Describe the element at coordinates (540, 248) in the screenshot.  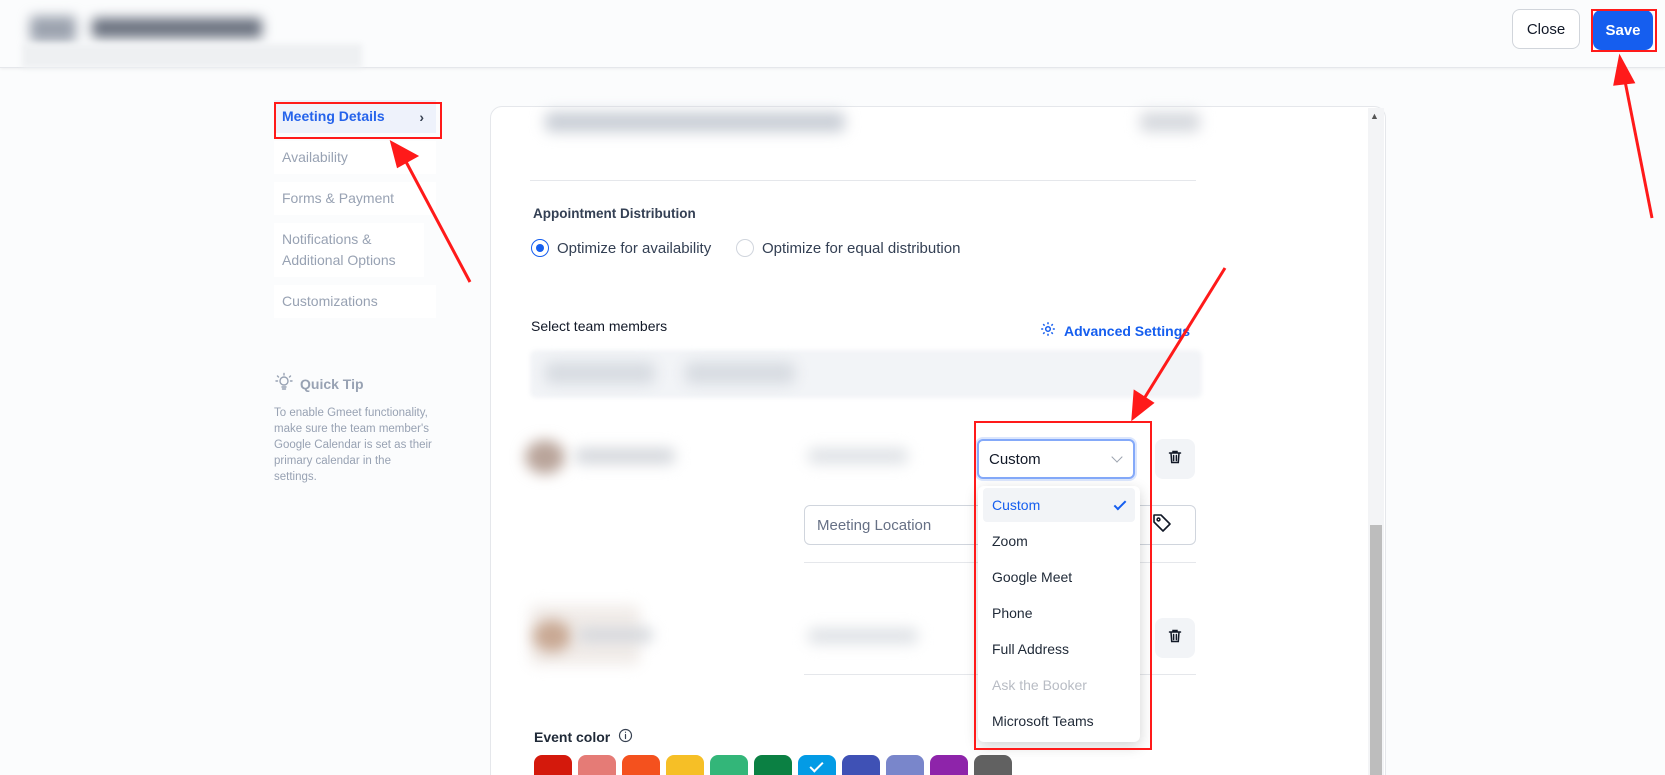
I see `radio-selected-icon` at that location.